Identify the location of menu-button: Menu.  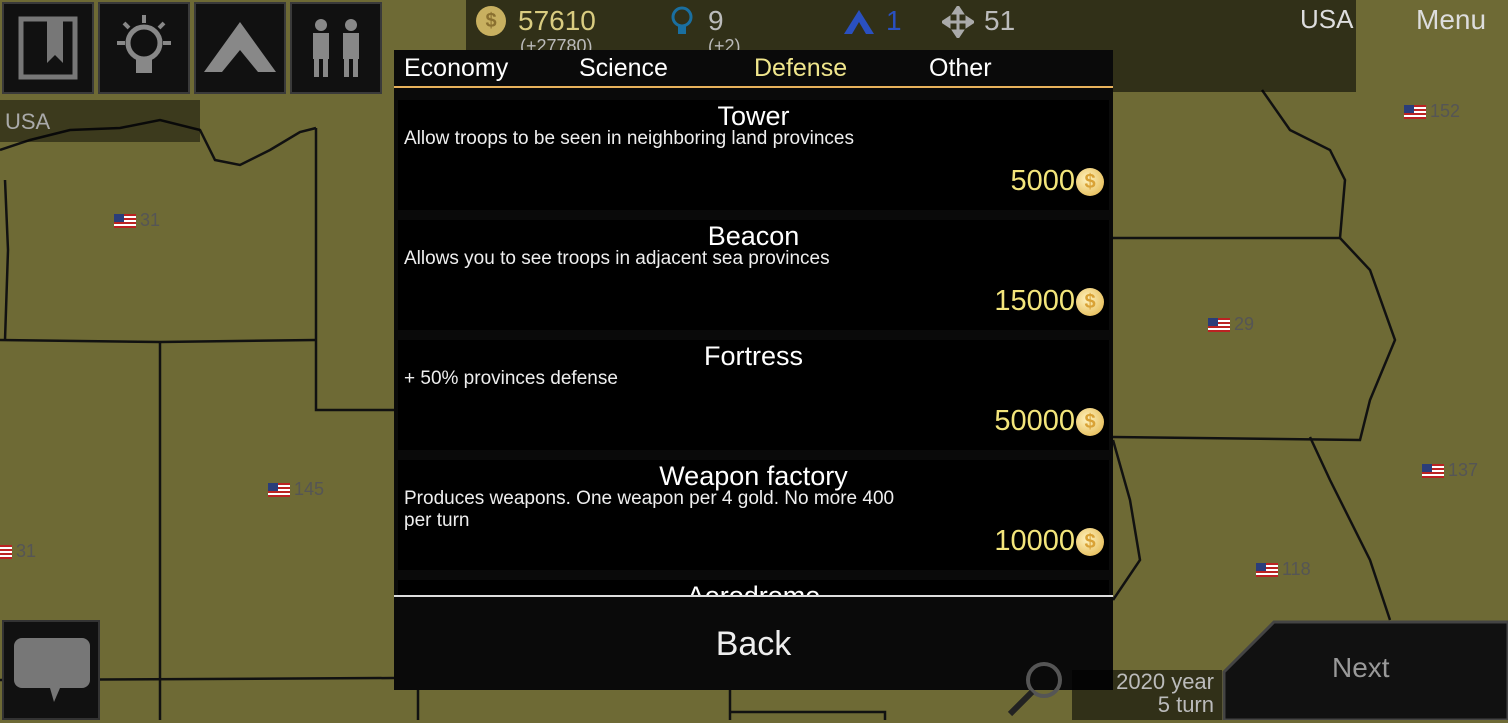
(1451, 20).